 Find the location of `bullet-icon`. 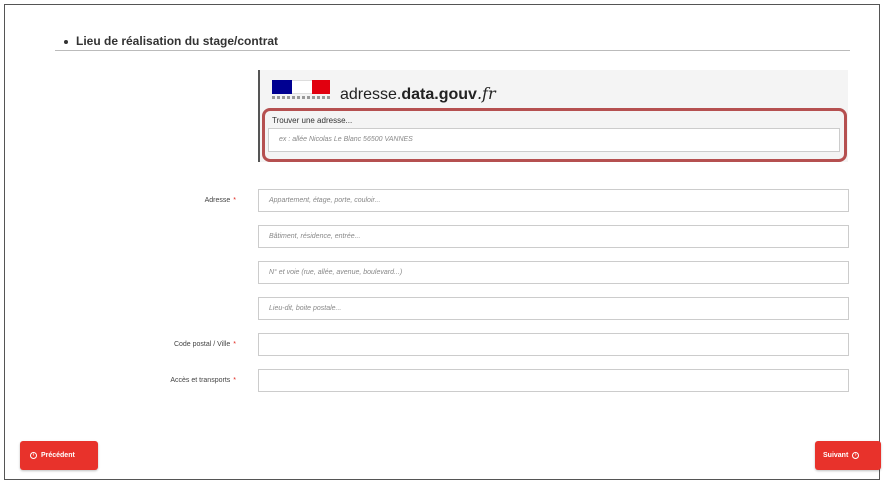

bullet-icon is located at coordinates (66, 41).